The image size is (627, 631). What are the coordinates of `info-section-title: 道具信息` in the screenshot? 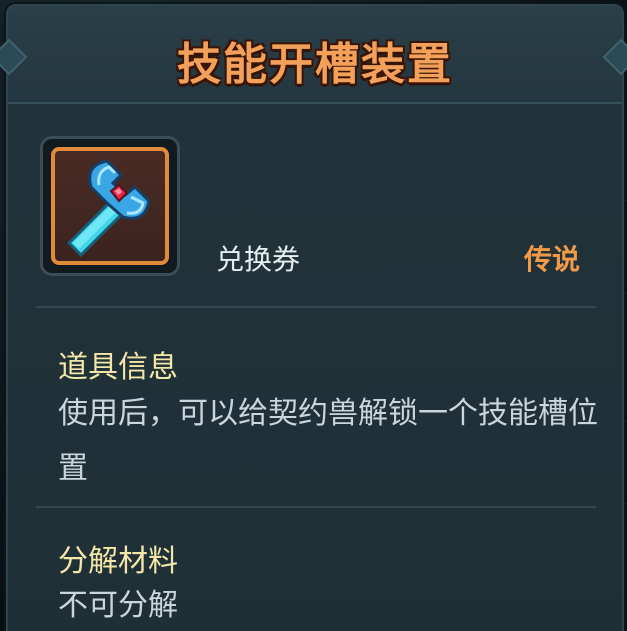 It's located at (118, 367).